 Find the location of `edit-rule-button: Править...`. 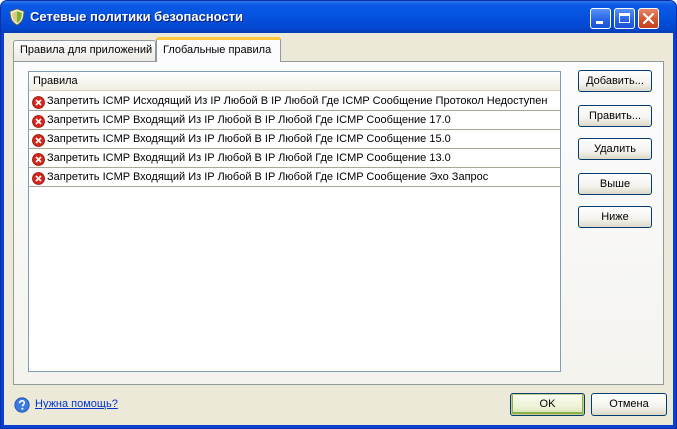

edit-rule-button: Править... is located at coordinates (615, 116).